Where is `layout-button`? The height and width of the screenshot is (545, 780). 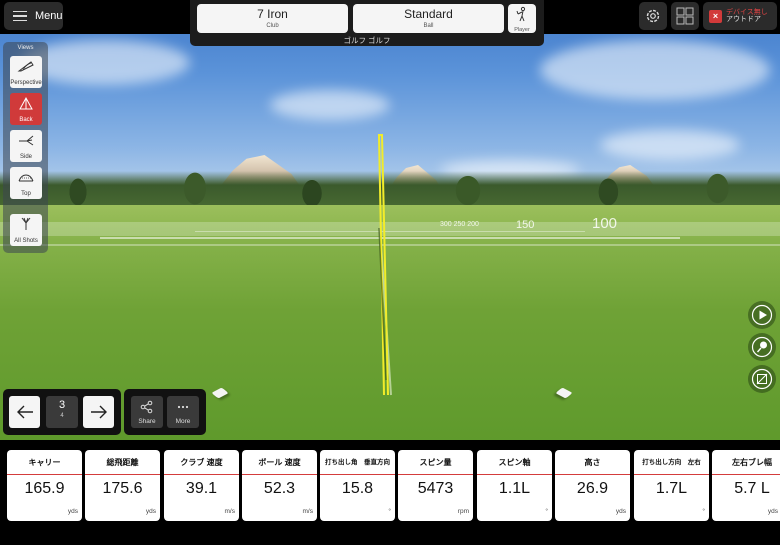
layout-button is located at coordinates (685, 16).